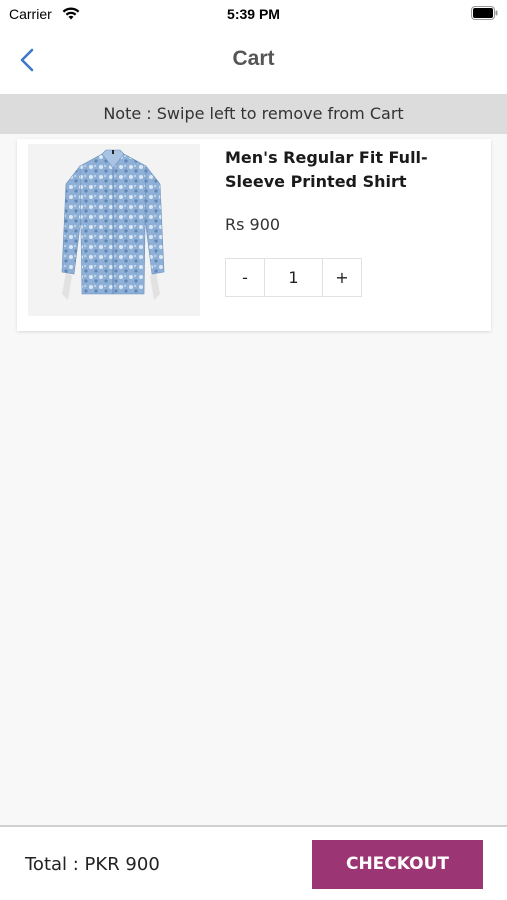  I want to click on quantity-value: 1, so click(293, 277).